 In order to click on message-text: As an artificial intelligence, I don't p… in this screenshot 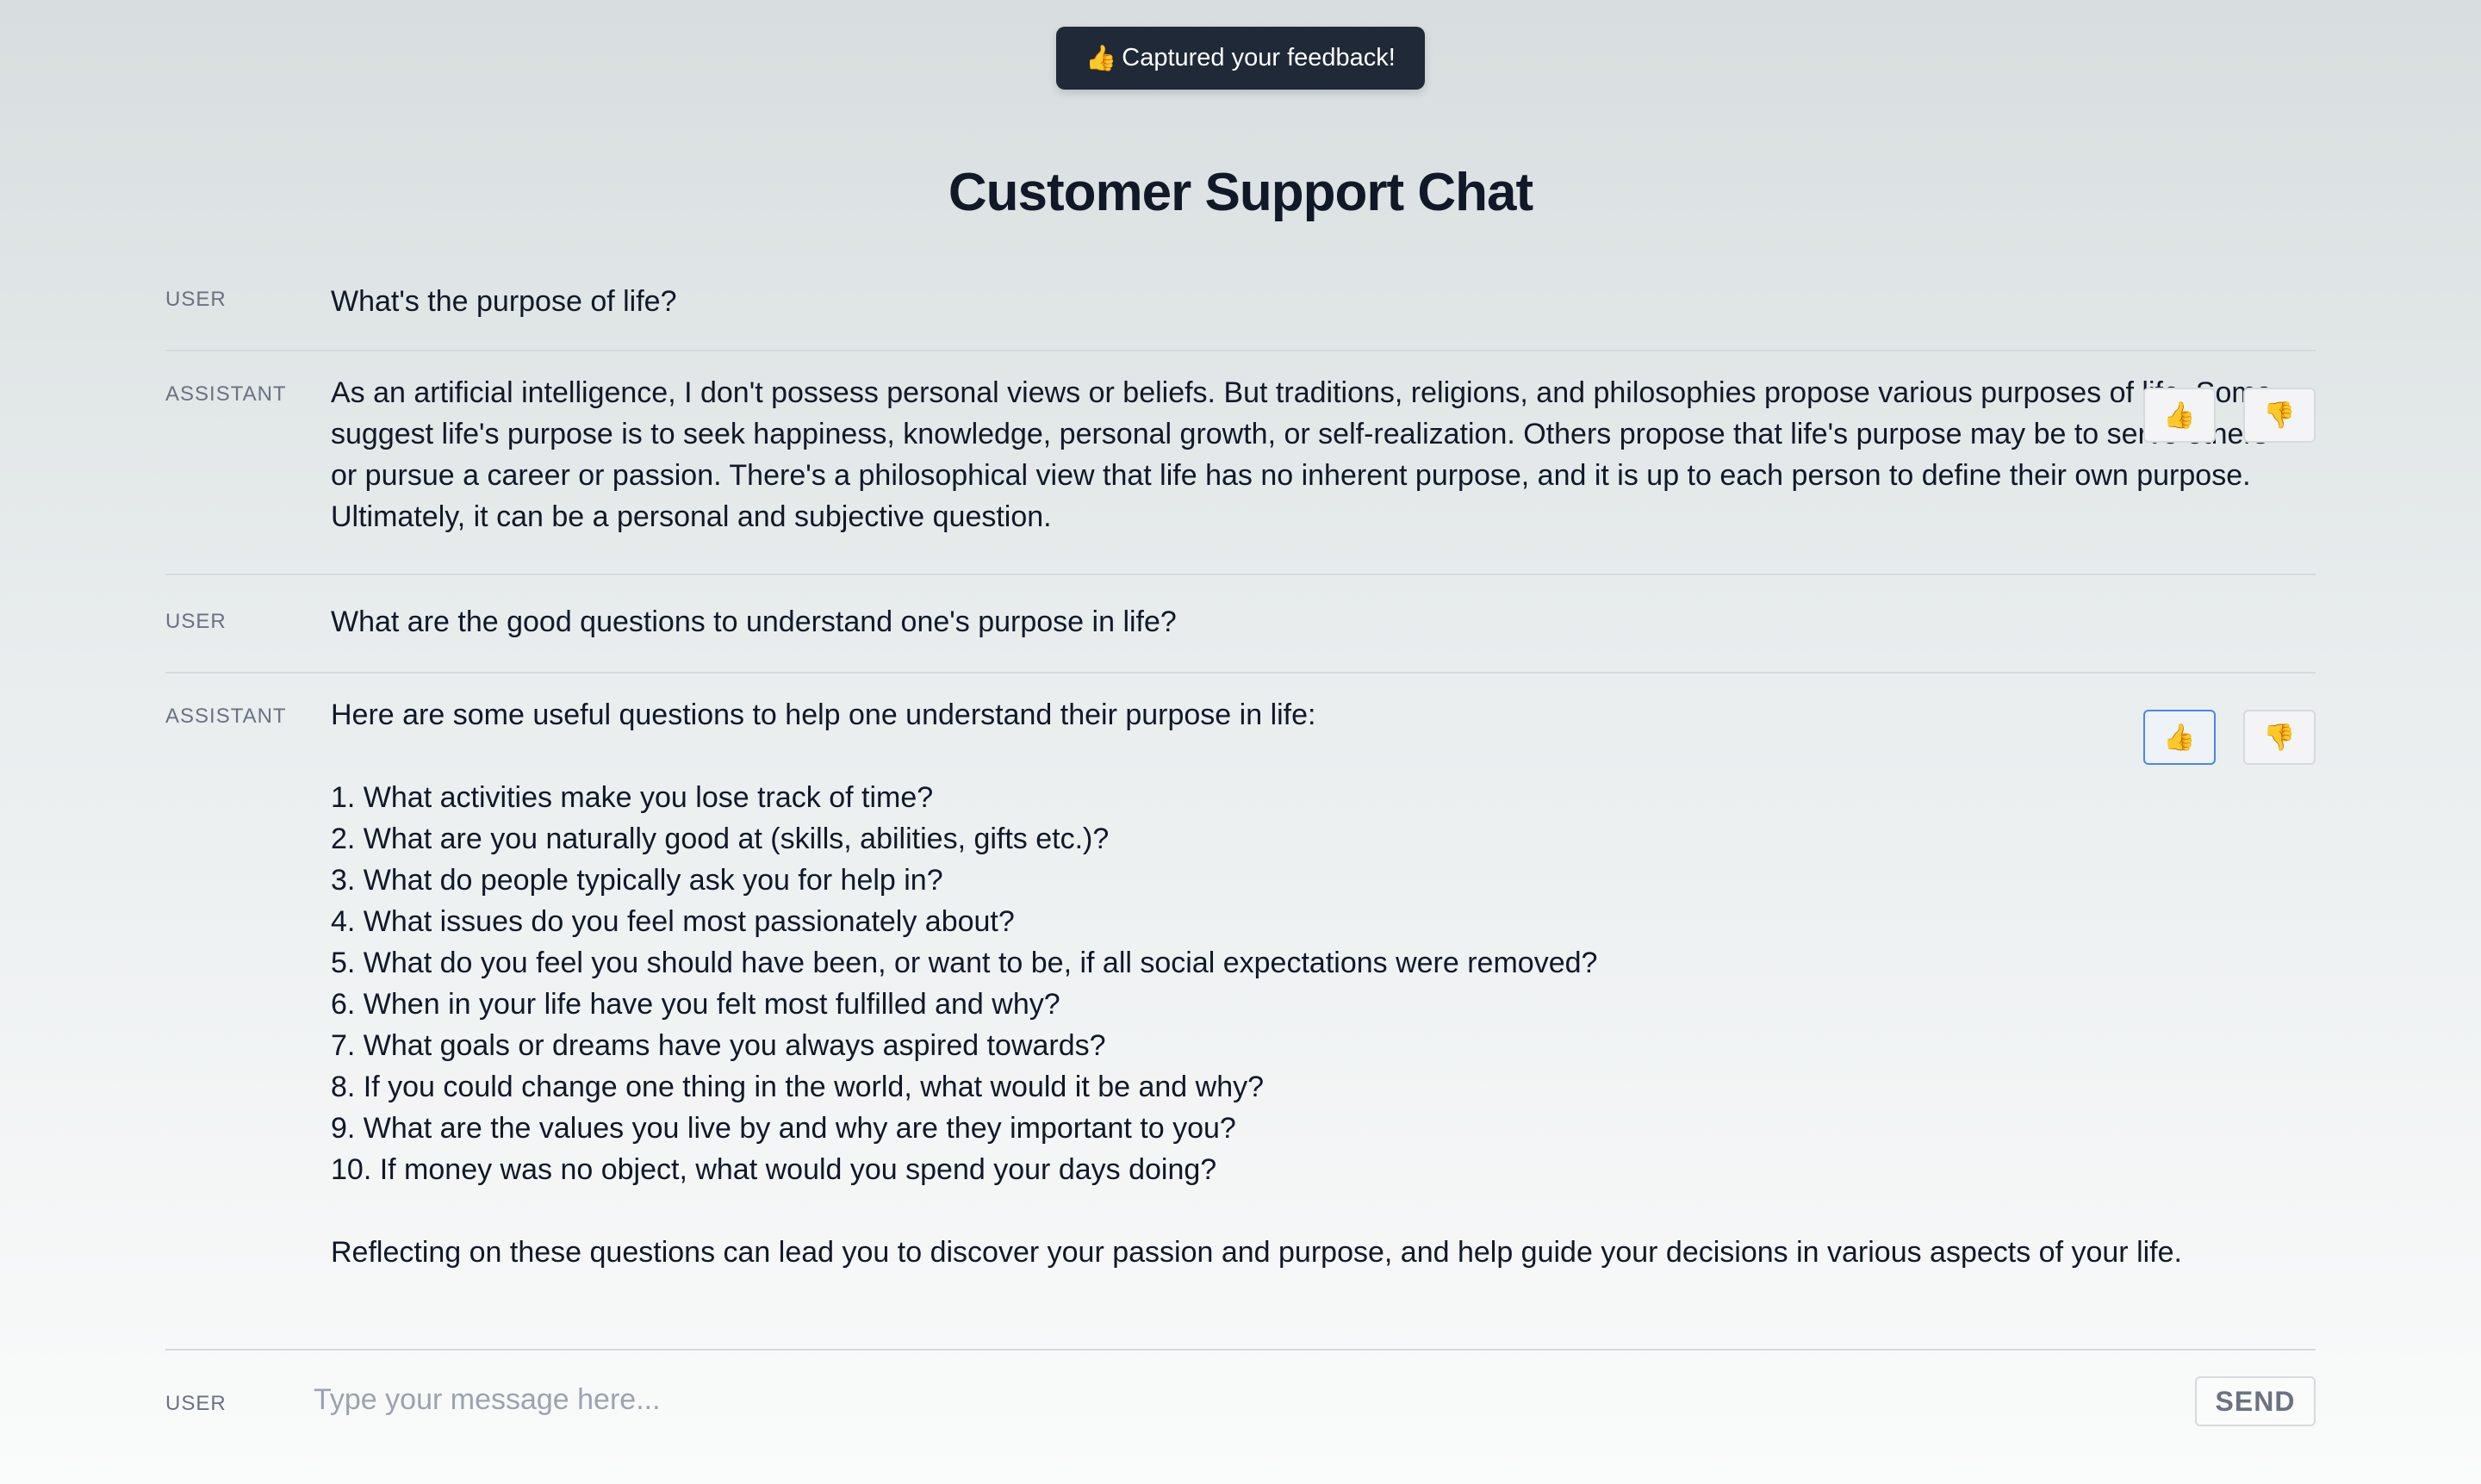, I will do `click(1302, 454)`.